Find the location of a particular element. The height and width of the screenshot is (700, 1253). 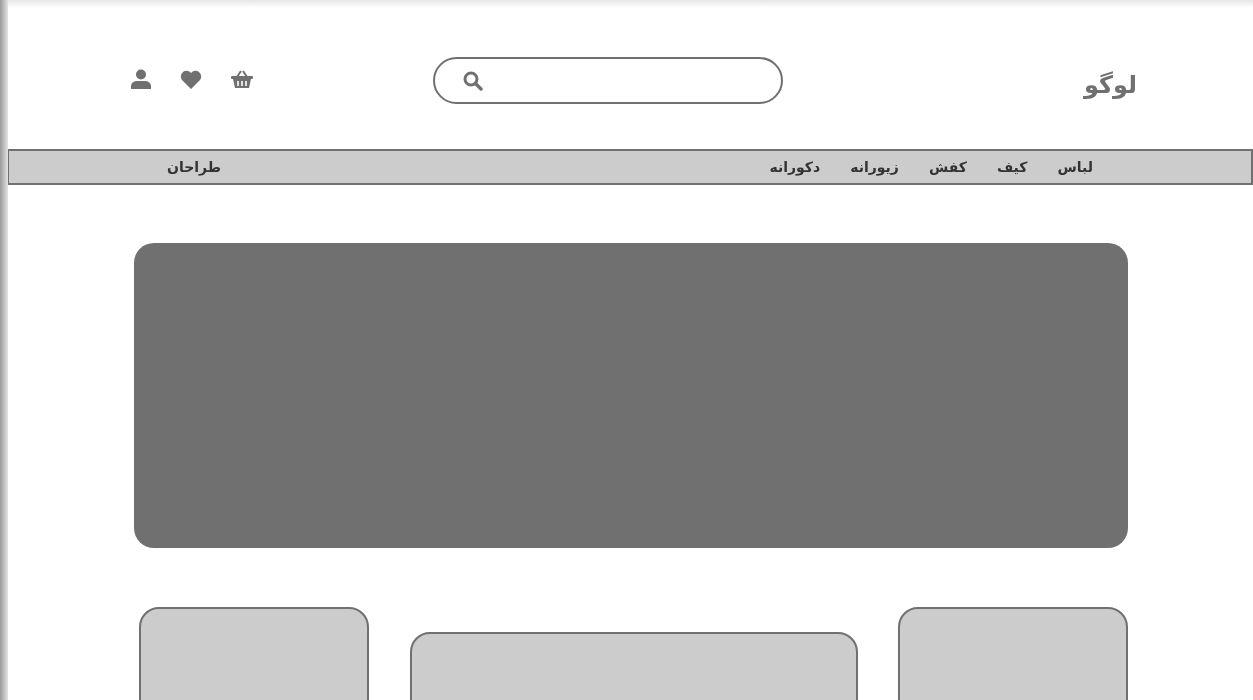

search-field is located at coordinates (608, 80).